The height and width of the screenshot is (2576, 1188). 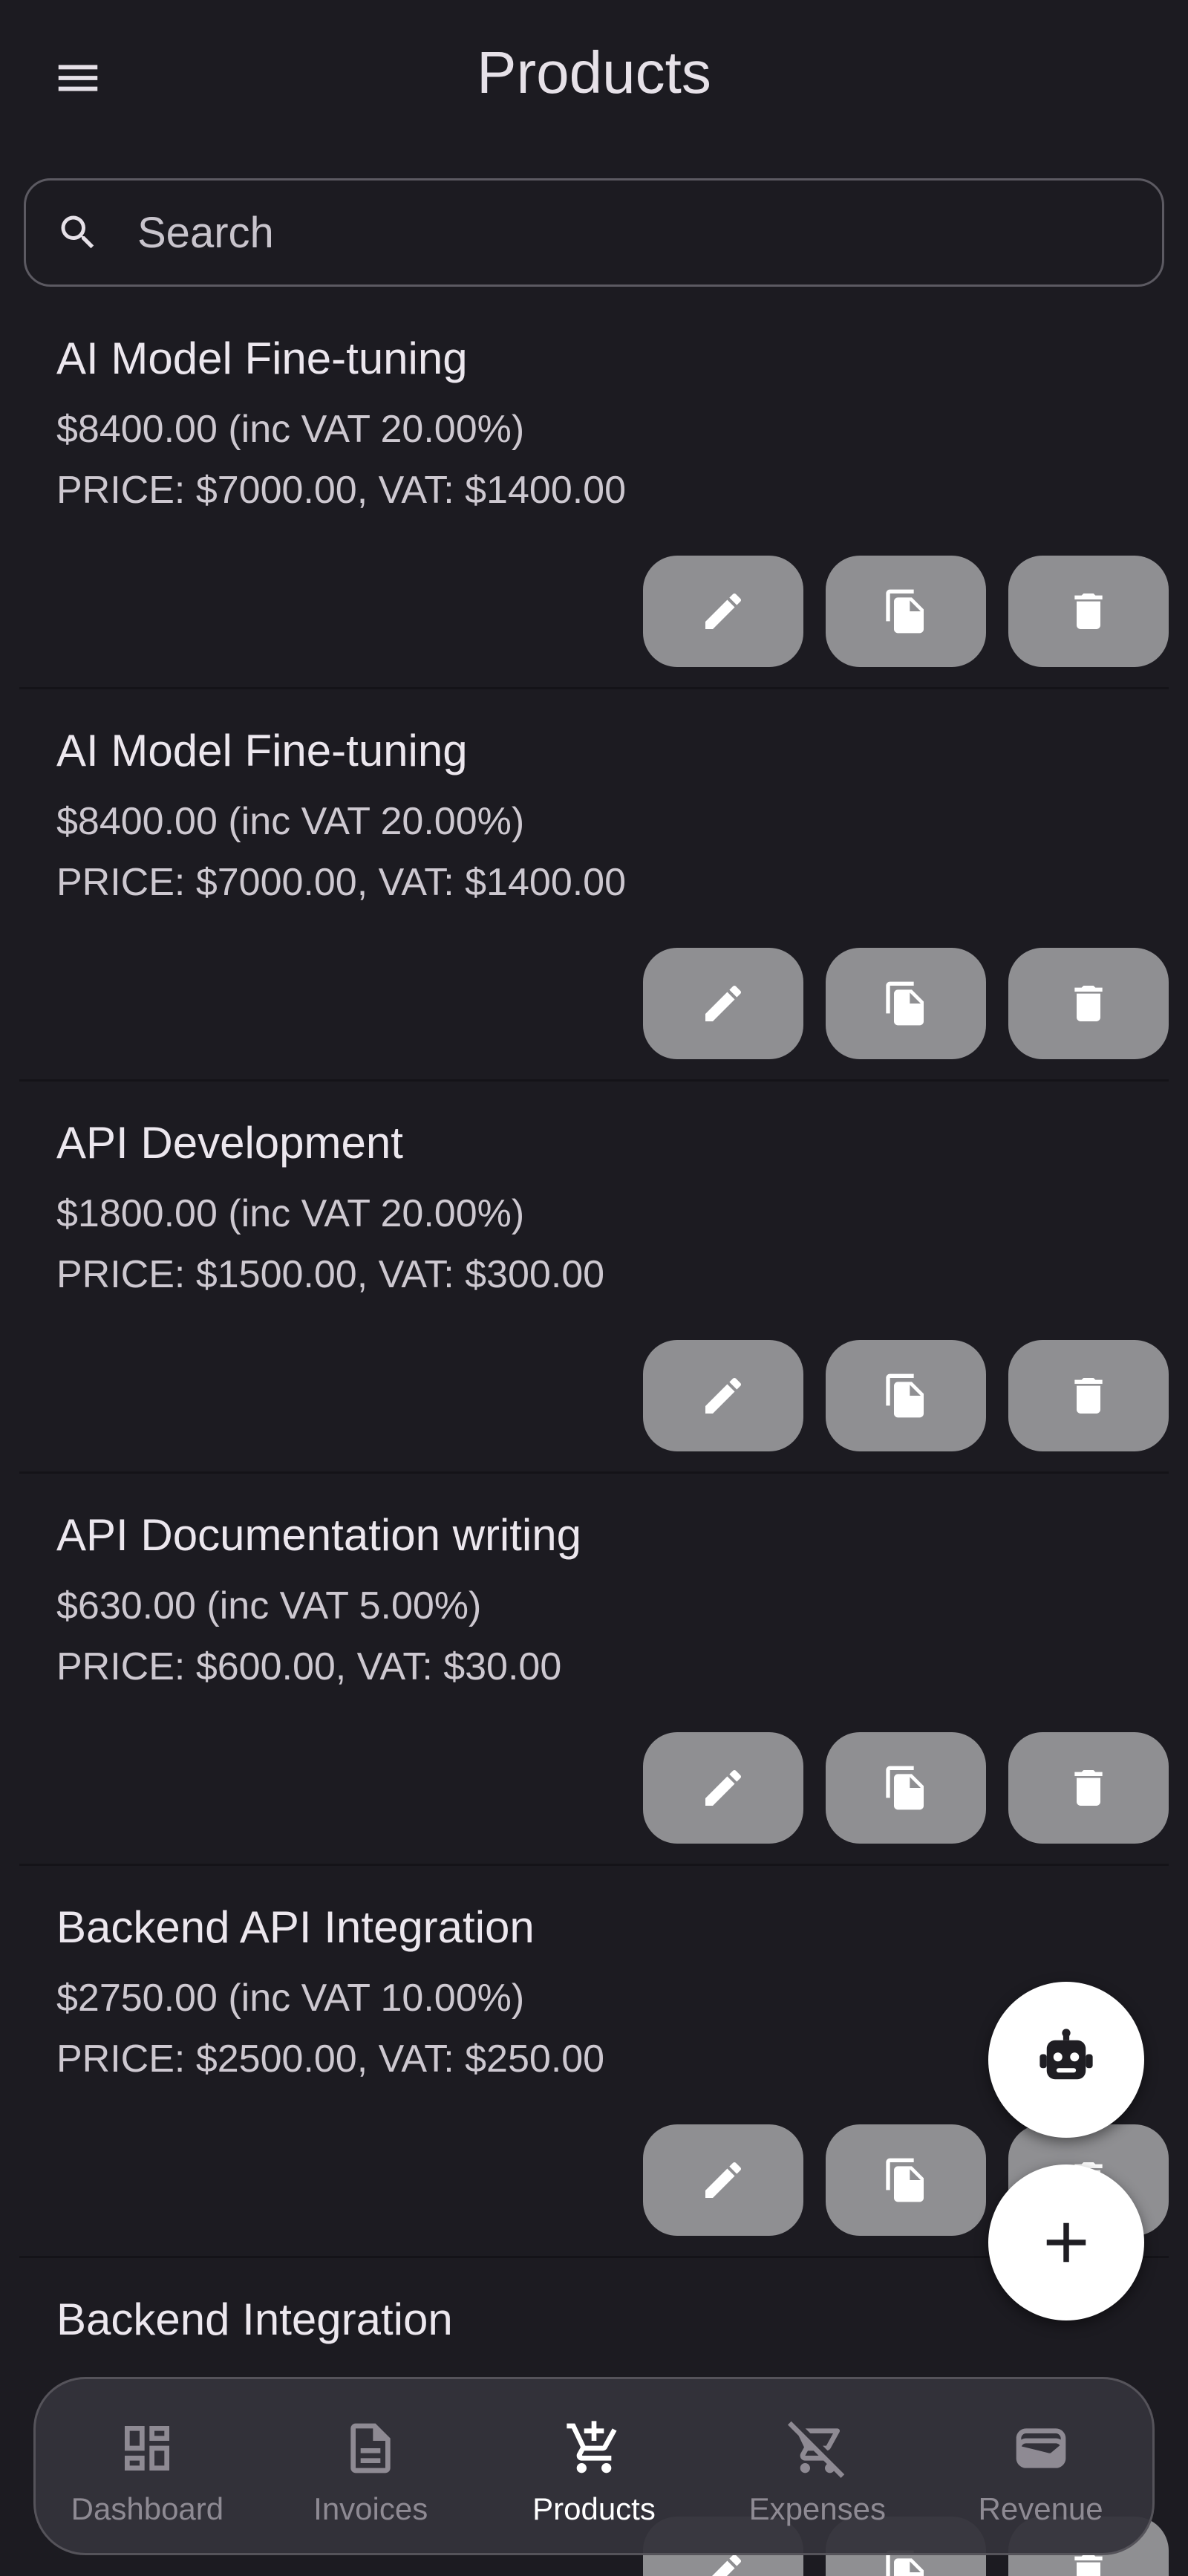 I want to click on nav-label: Products, so click(x=594, y=2508).